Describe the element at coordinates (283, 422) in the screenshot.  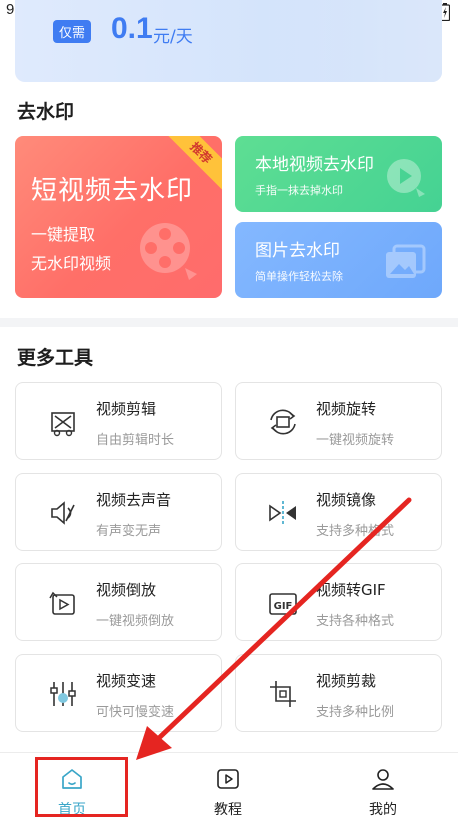
I see `rotate-icon` at that location.